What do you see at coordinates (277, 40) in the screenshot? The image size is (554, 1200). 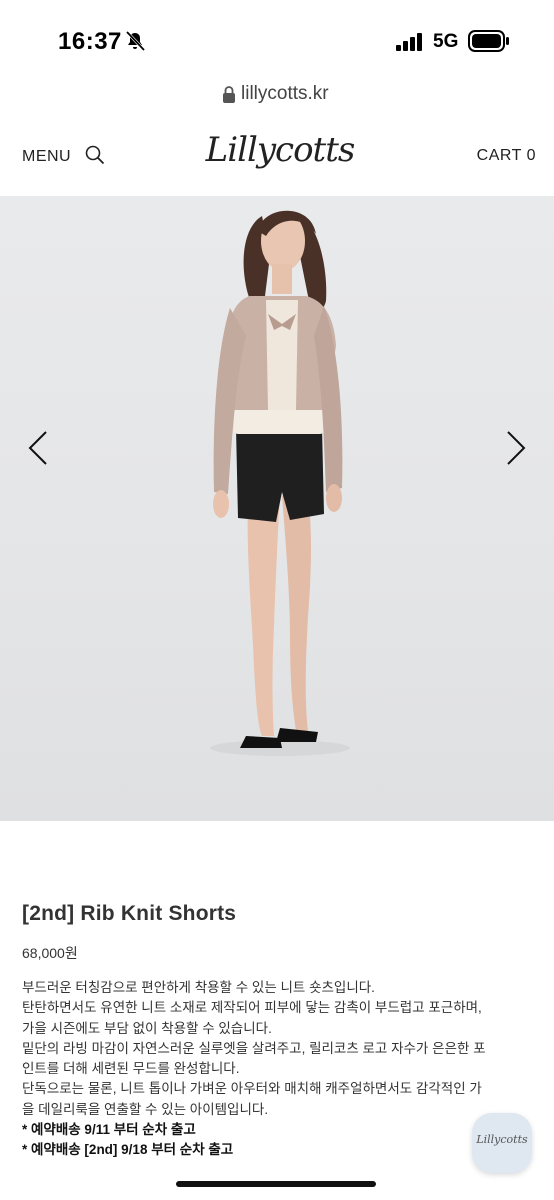 I see `status-bar: 16:37 5G` at bounding box center [277, 40].